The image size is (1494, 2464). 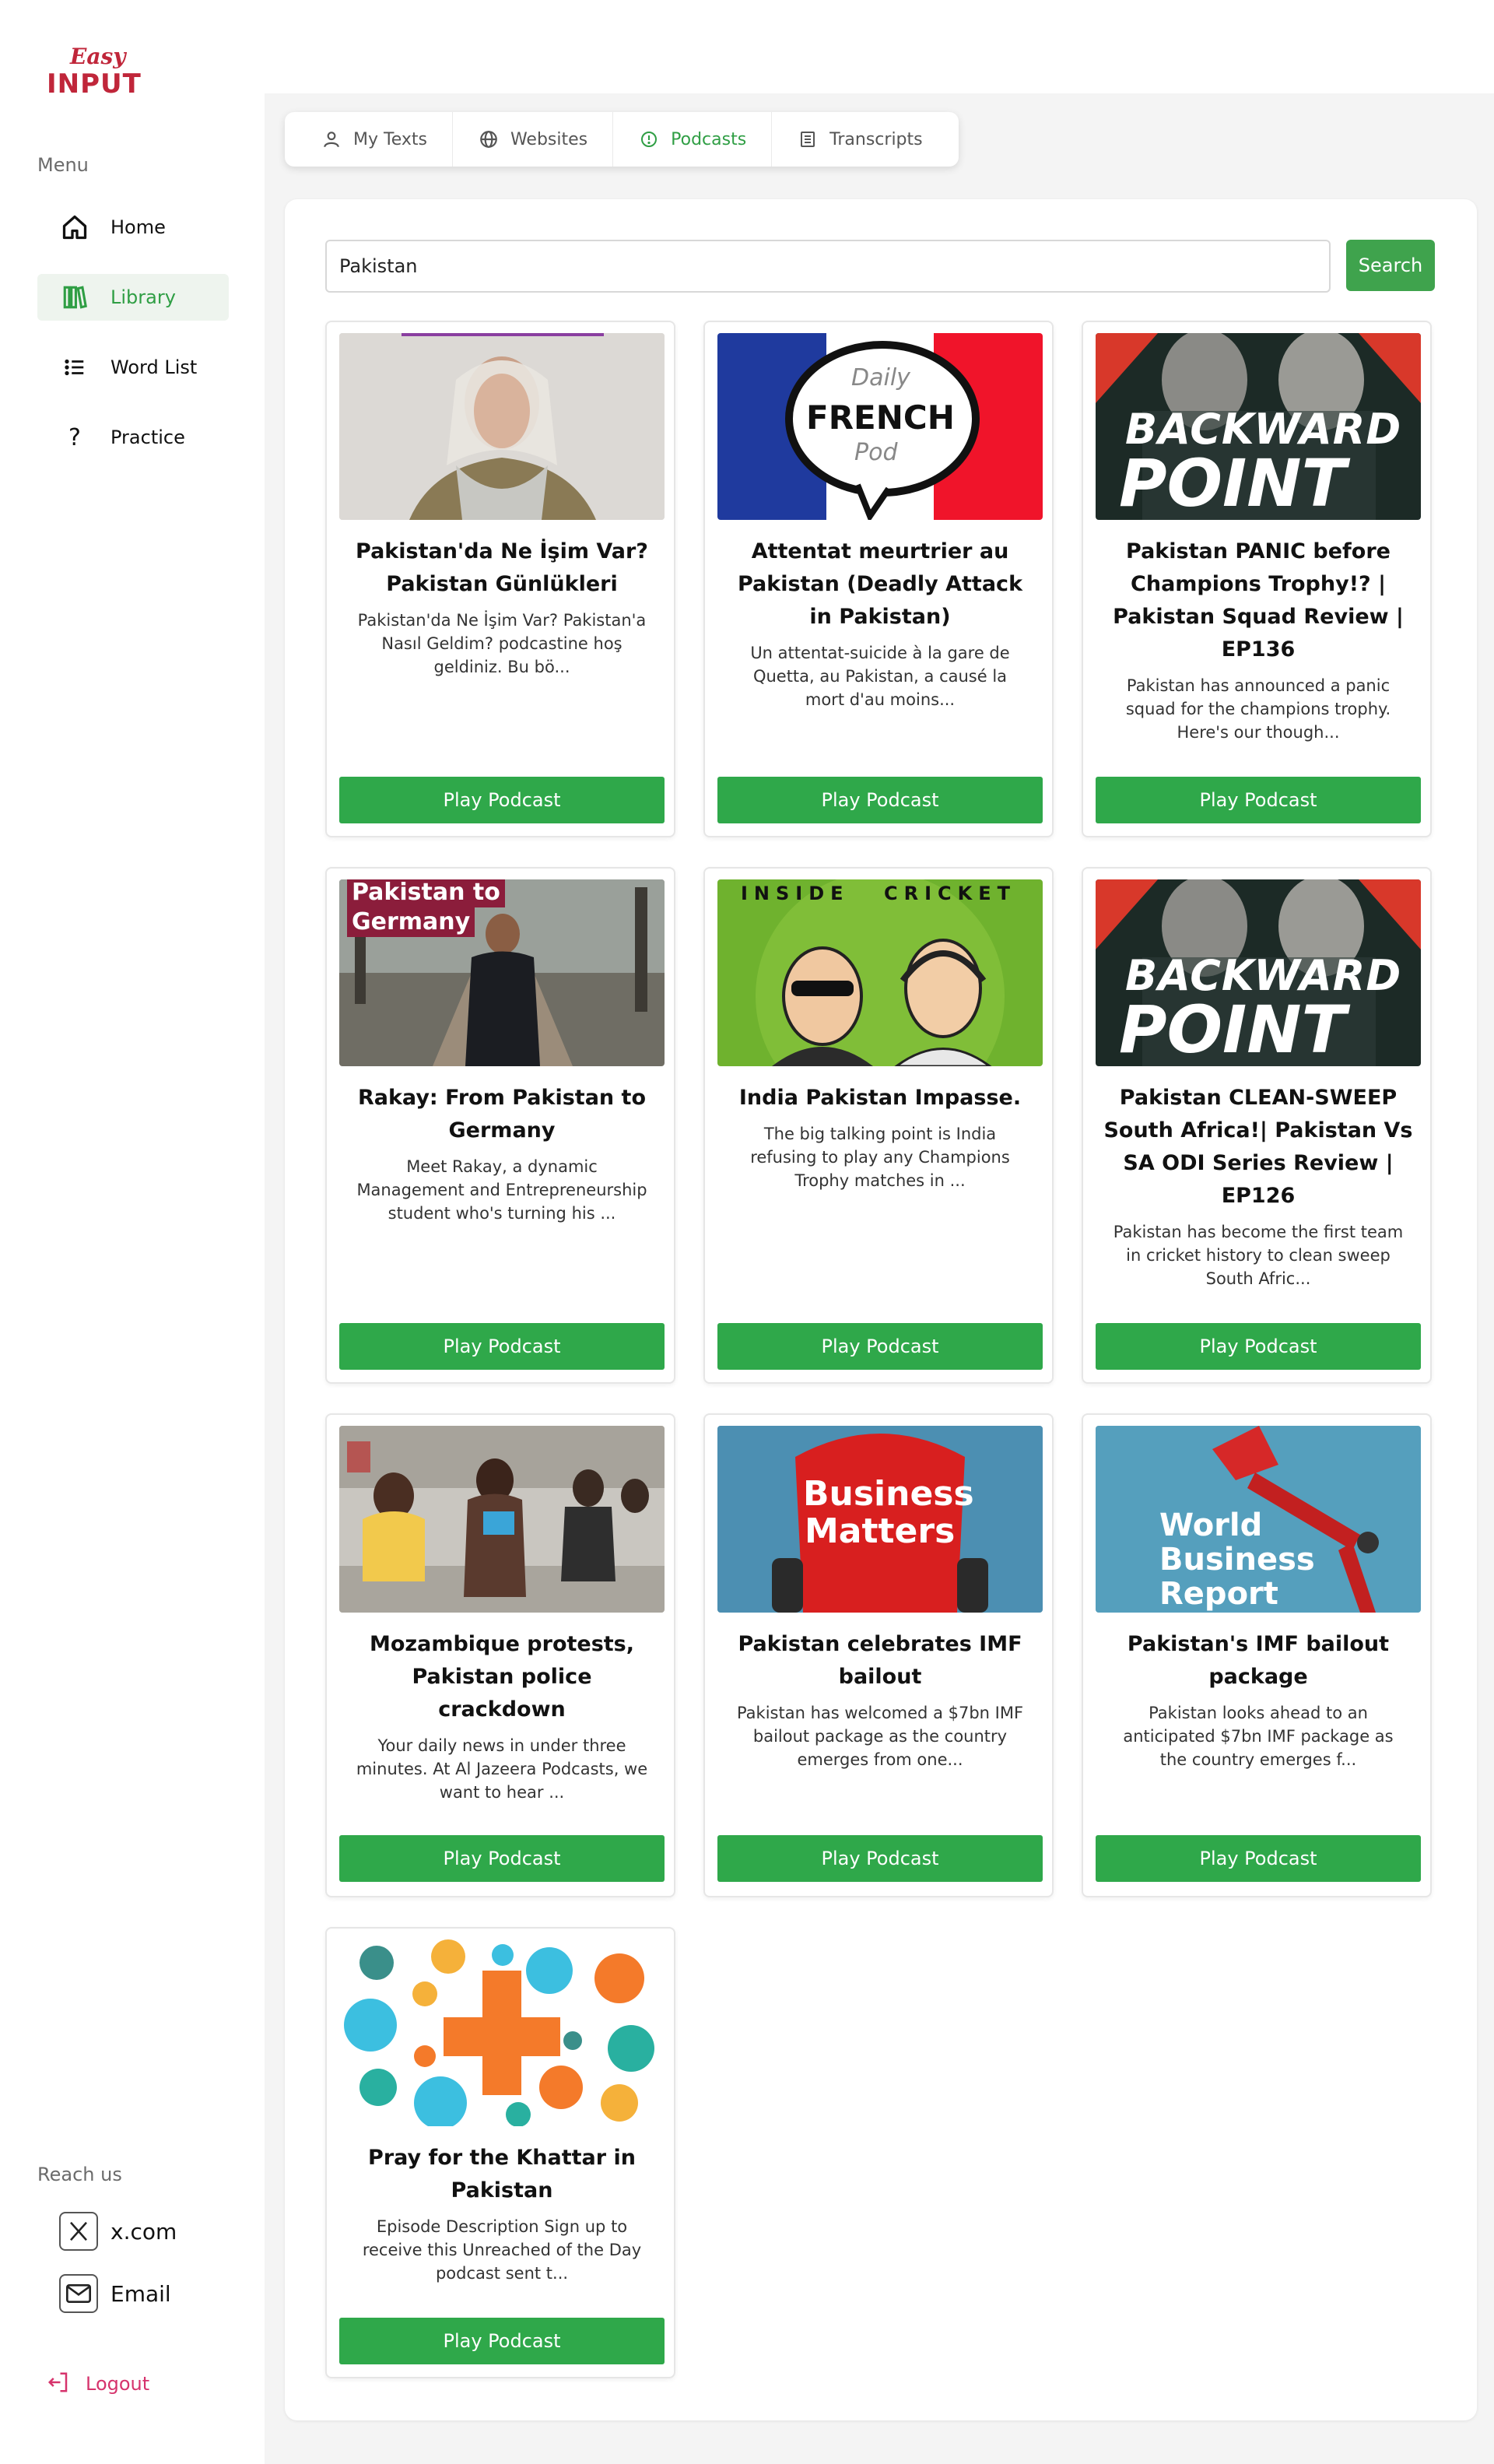 I want to click on home-icon, so click(x=74, y=227).